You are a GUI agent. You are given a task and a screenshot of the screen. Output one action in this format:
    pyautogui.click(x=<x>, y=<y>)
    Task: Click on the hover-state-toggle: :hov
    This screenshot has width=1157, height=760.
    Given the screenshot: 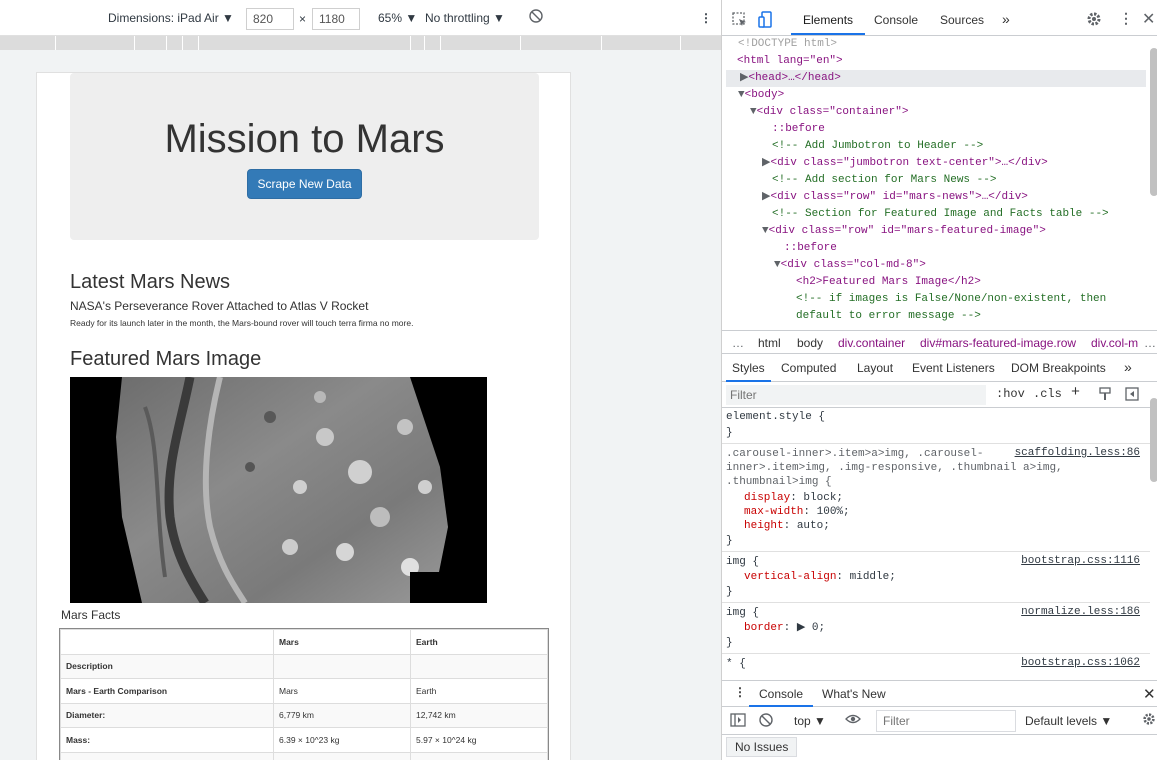 What is the action you would take?
    pyautogui.click(x=1010, y=394)
    